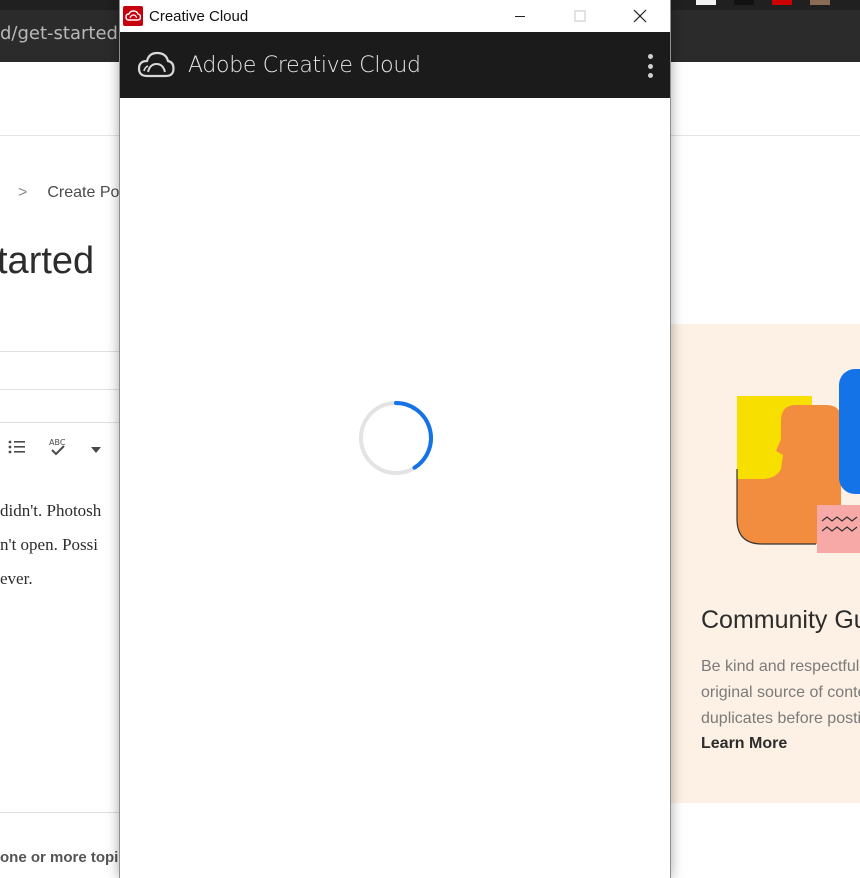  What do you see at coordinates (47, 261) in the screenshot?
I see `page-title: tarted` at bounding box center [47, 261].